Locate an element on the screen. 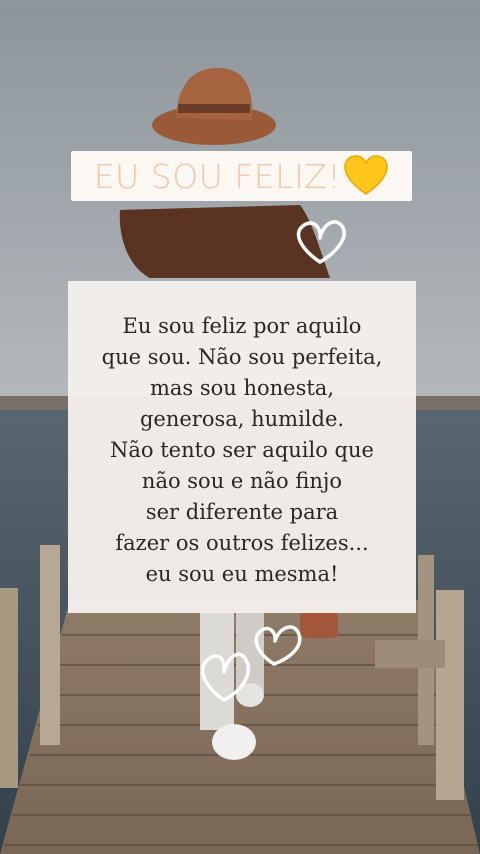 This screenshot has width=480, height=854. quote-line: que sou. Não sou perfeita, is located at coordinates (242, 357).